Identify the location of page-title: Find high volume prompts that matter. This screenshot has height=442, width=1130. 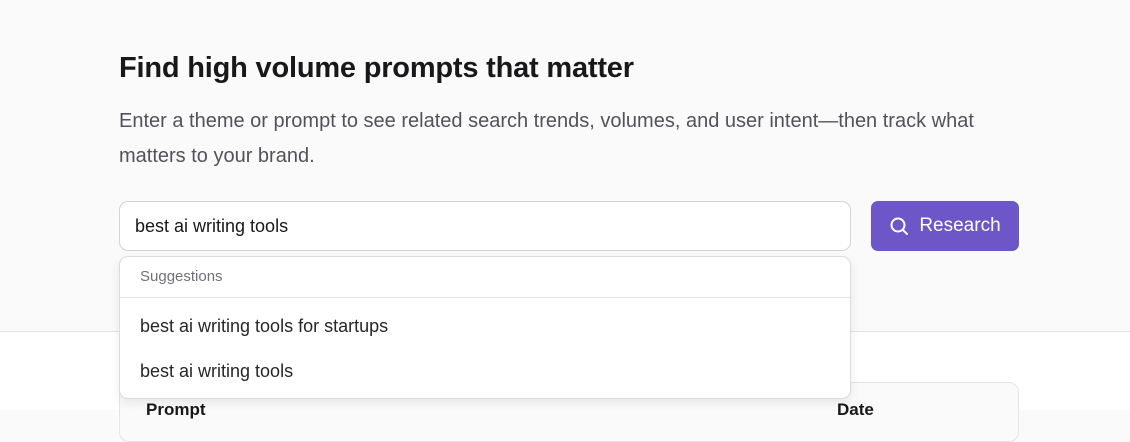
(376, 68).